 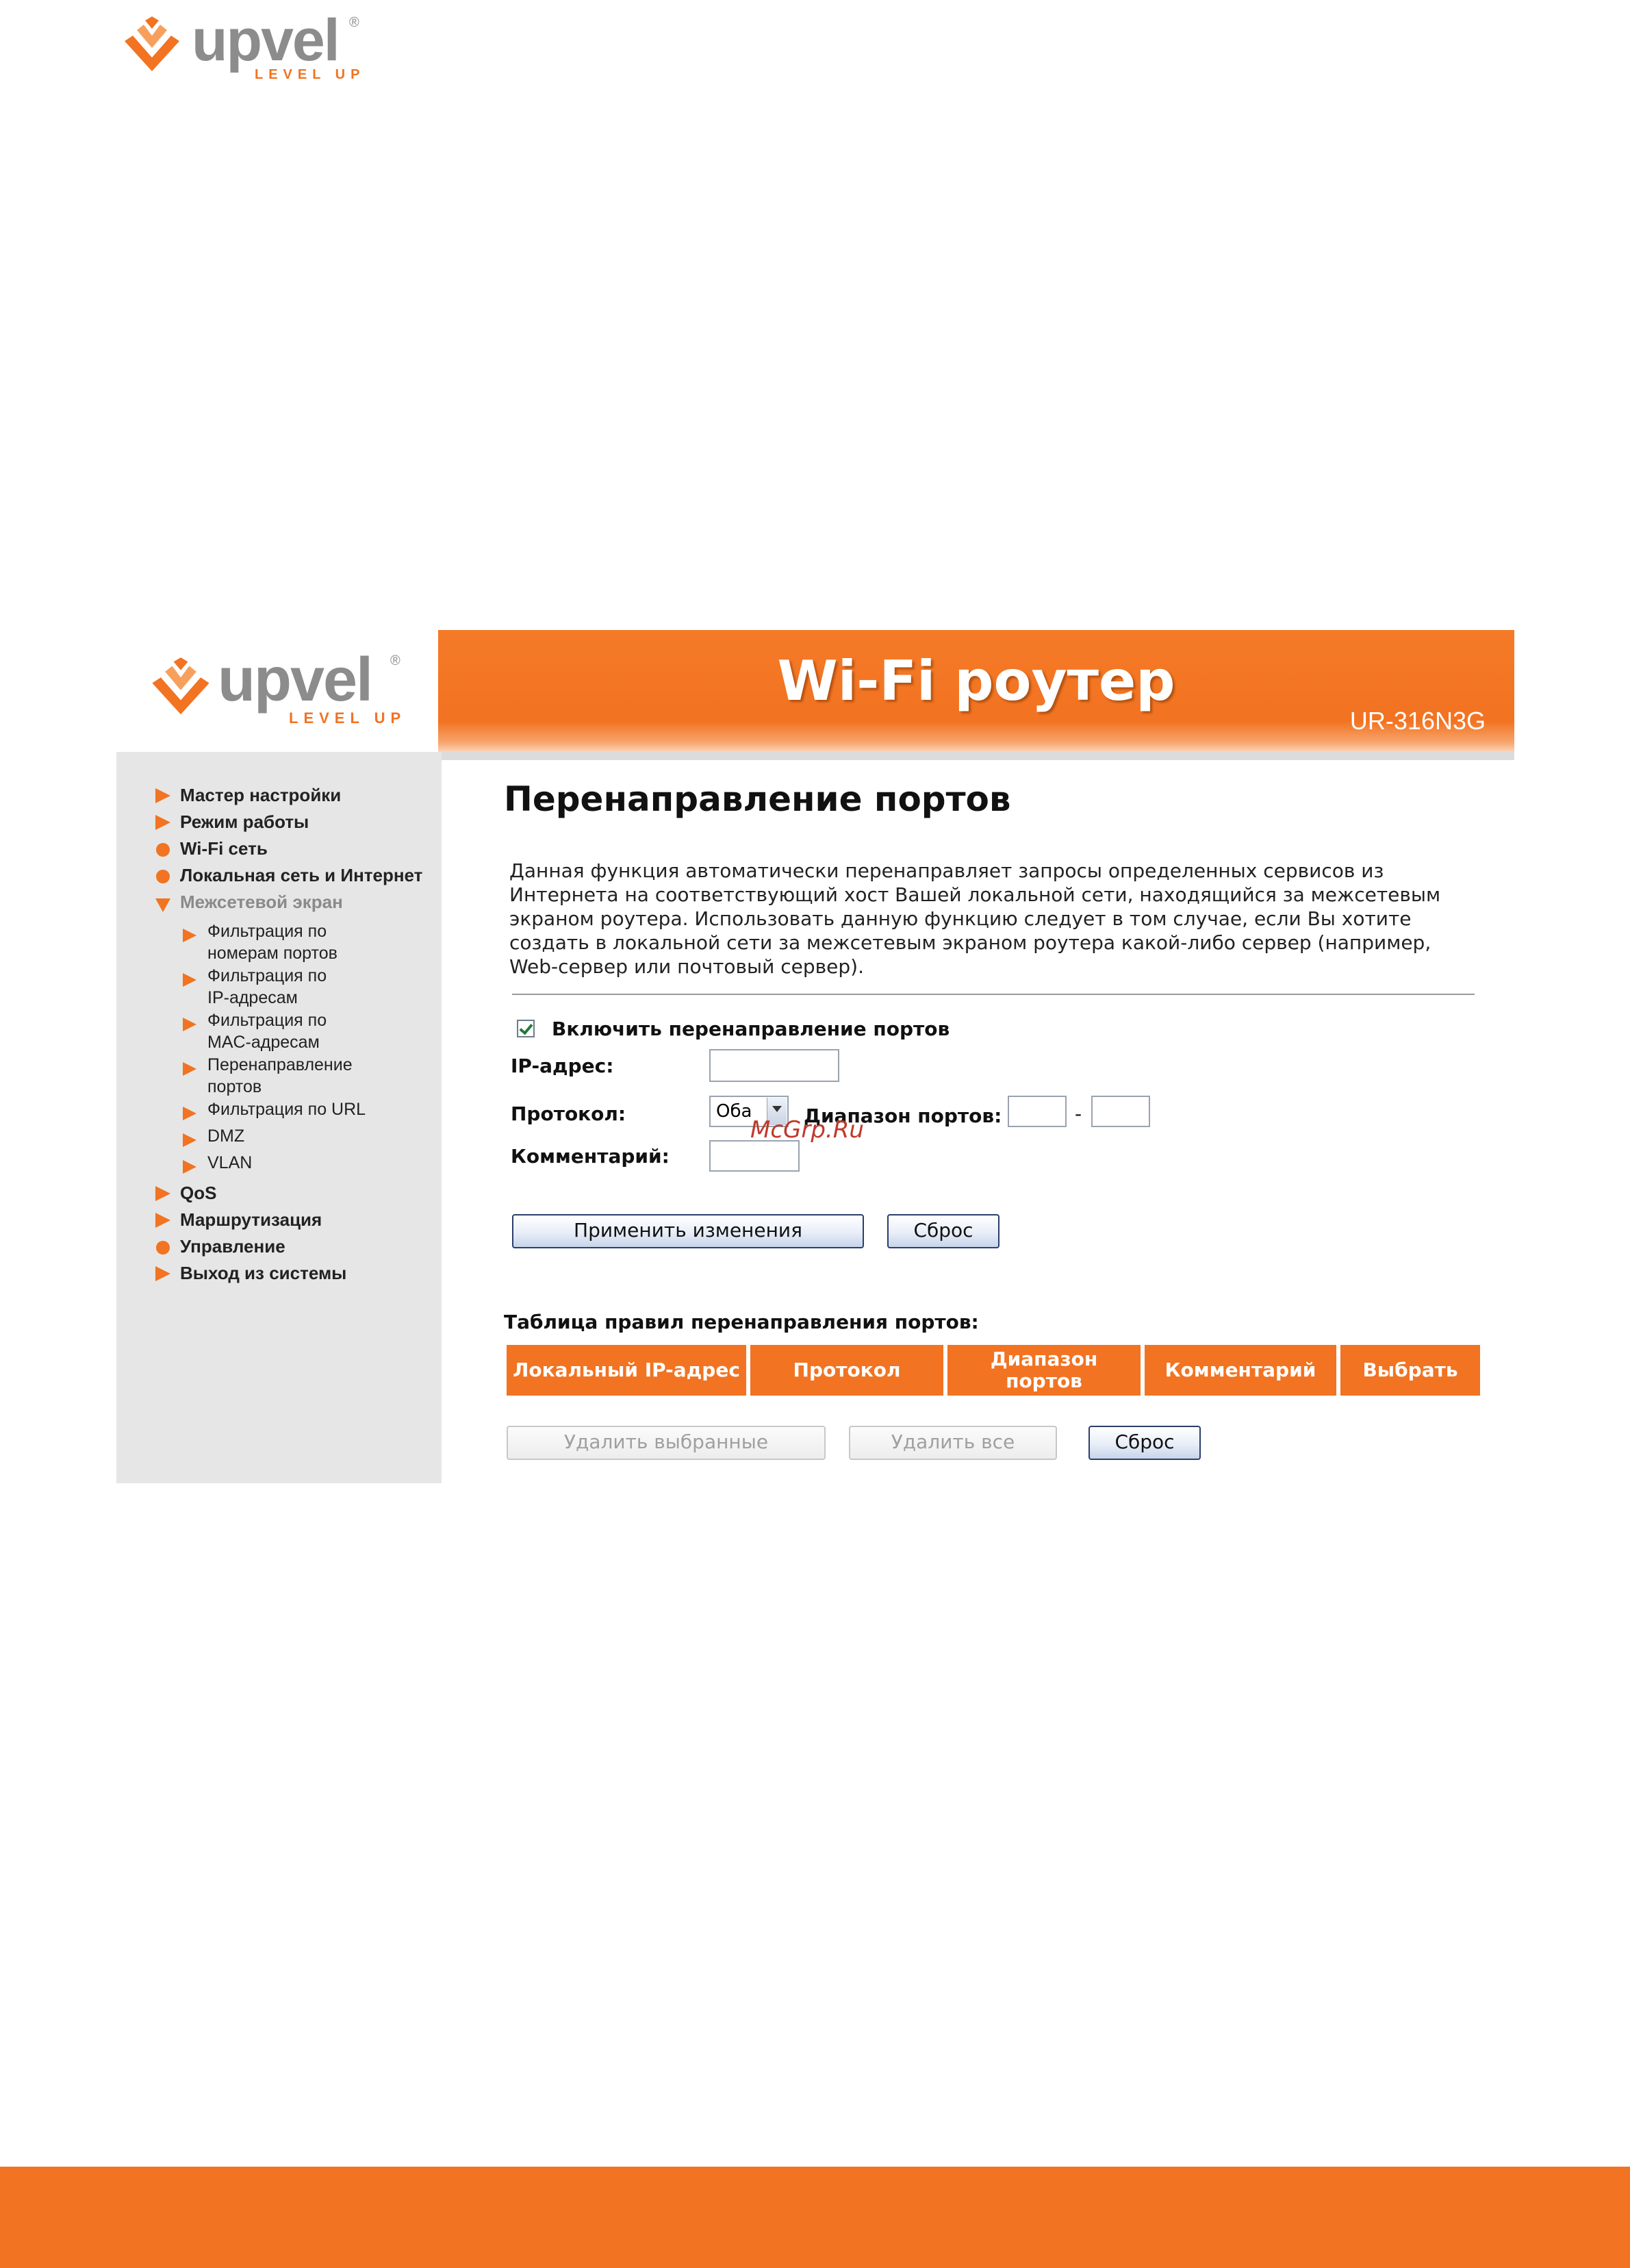 What do you see at coordinates (251, 1220) in the screenshot?
I see `sidebar-item-routing: Маршрутизация` at bounding box center [251, 1220].